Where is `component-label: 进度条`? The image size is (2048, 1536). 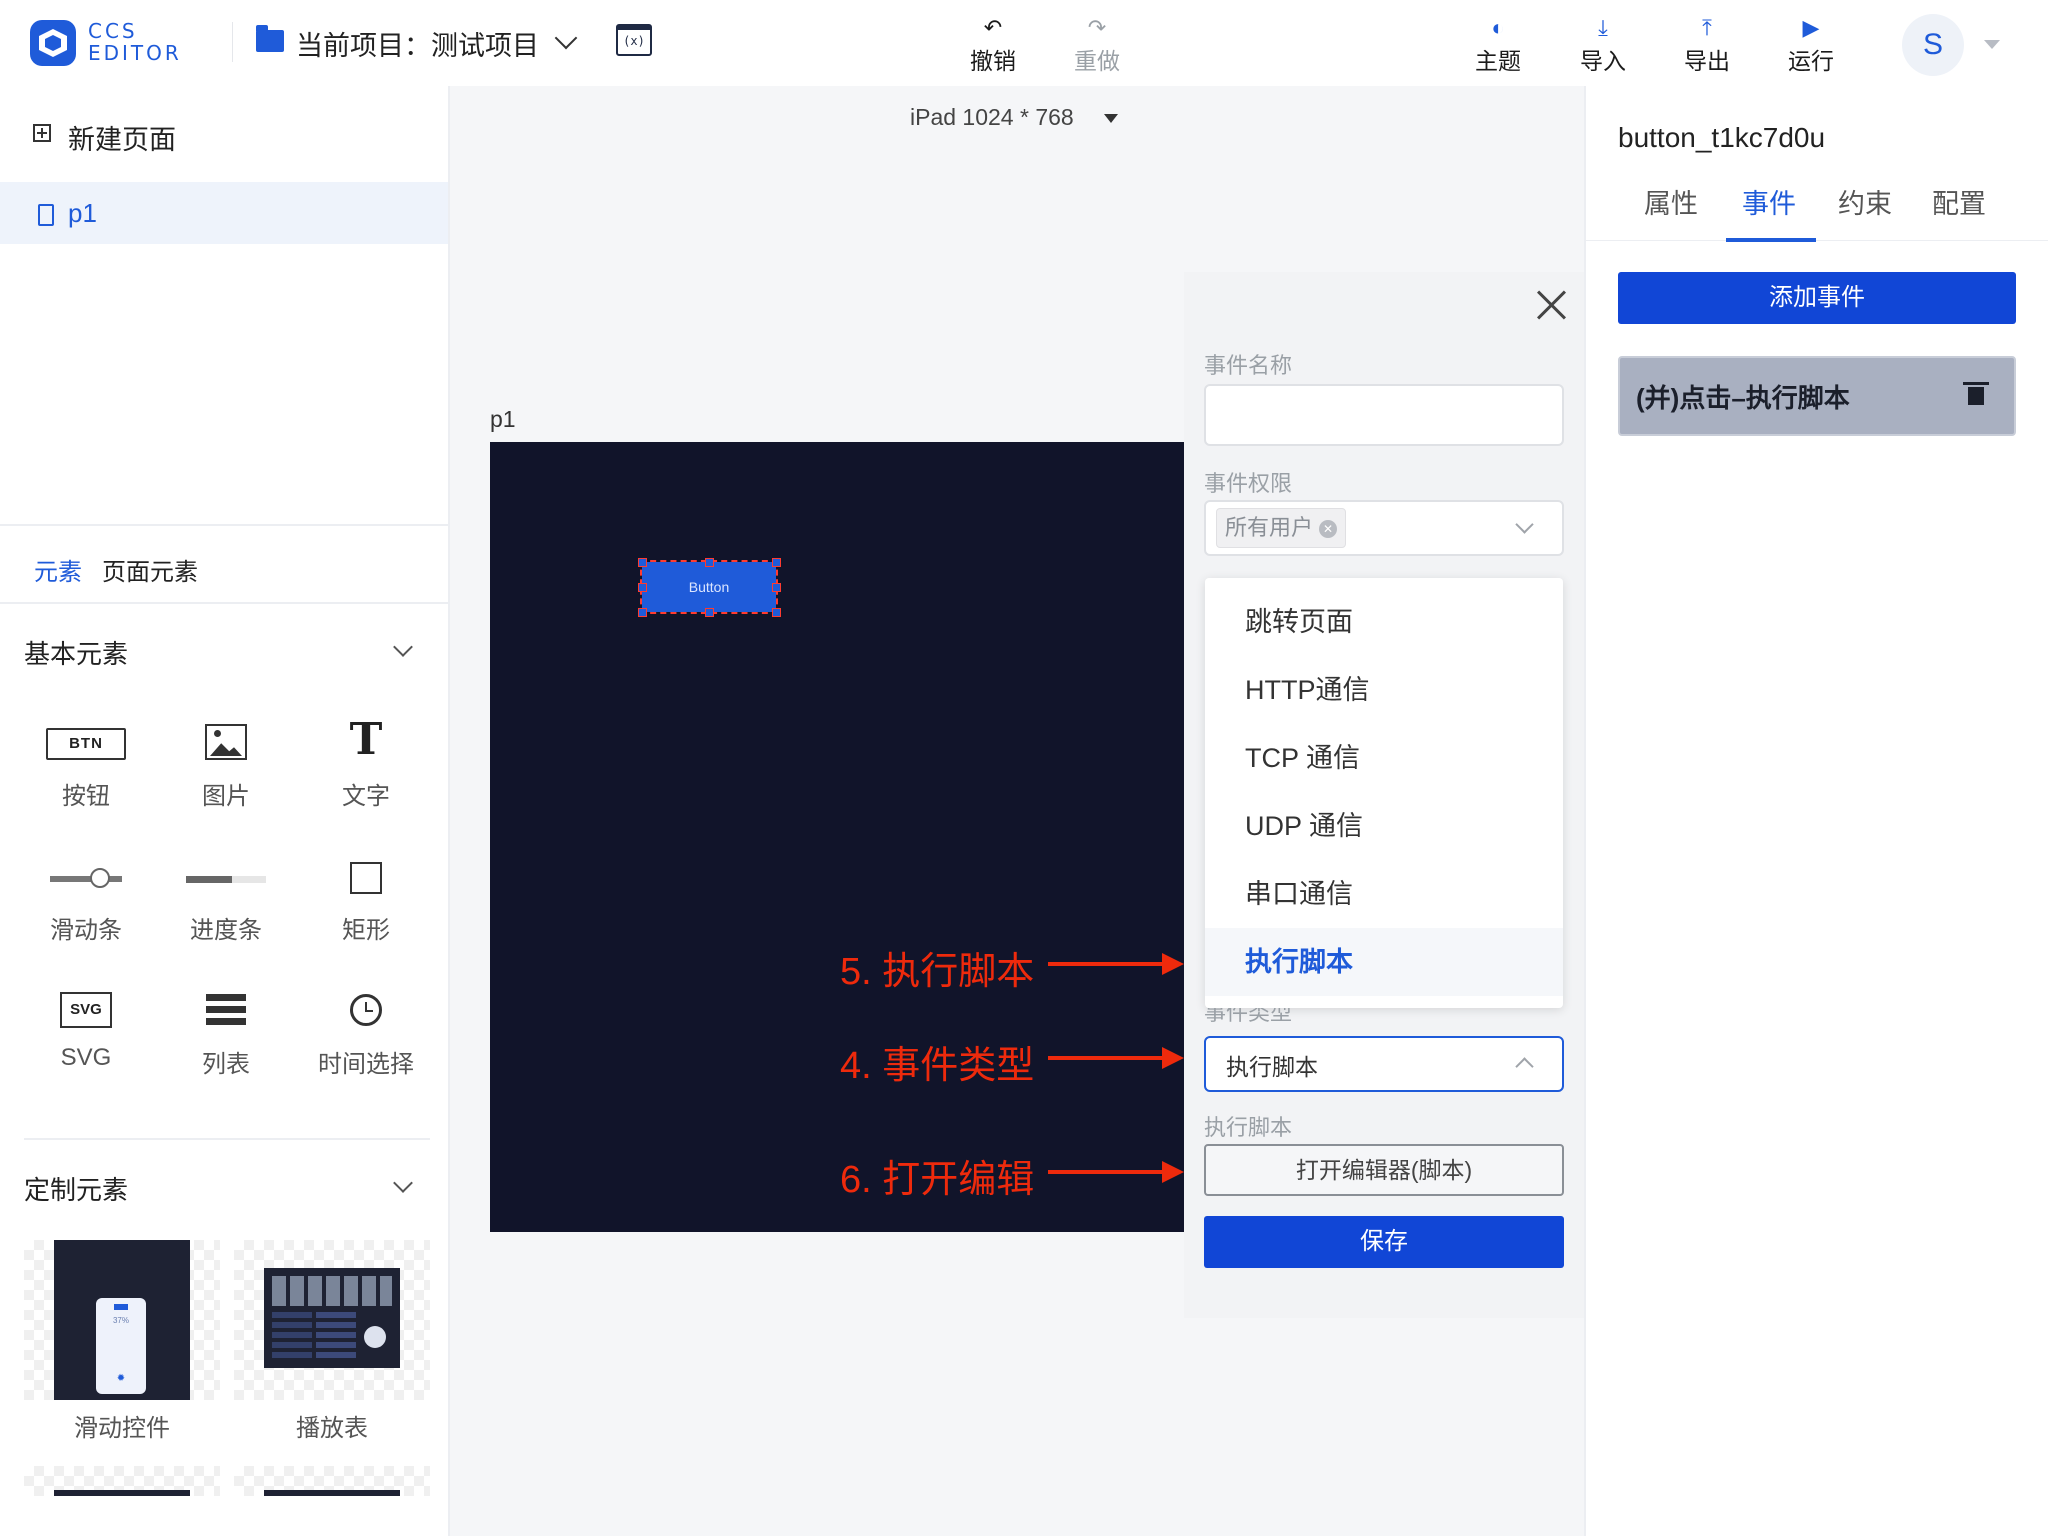 component-label: 进度条 is located at coordinates (226, 930).